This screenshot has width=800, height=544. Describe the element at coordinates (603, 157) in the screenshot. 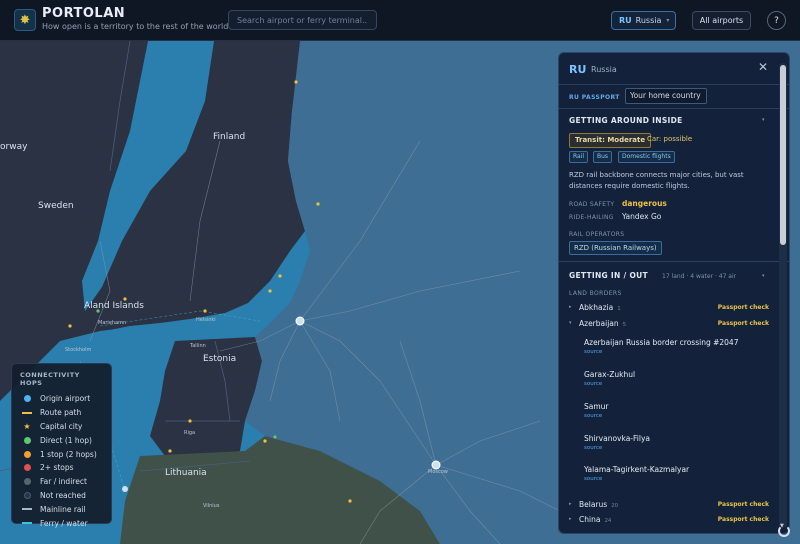

I see `mode-tag-bus: Bus` at that location.